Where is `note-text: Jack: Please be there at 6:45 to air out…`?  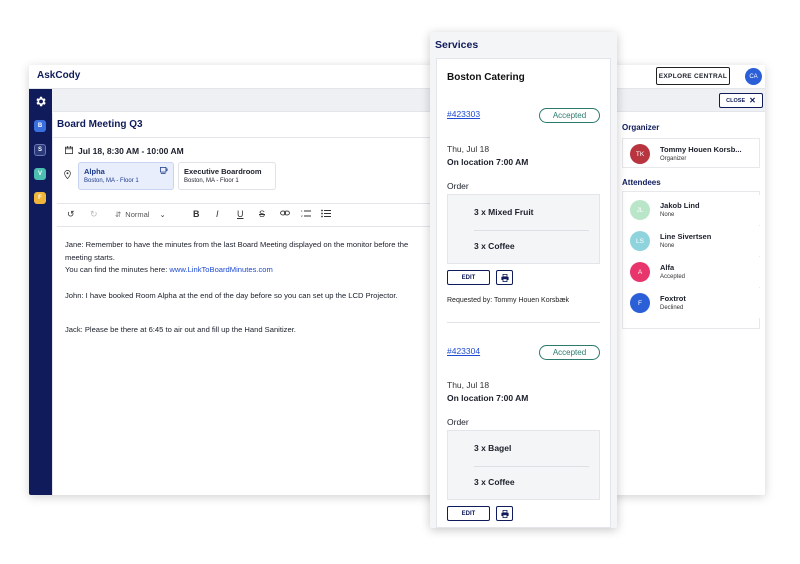 note-text: Jack: Please be there at 6:45 to air out… is located at coordinates (180, 329).